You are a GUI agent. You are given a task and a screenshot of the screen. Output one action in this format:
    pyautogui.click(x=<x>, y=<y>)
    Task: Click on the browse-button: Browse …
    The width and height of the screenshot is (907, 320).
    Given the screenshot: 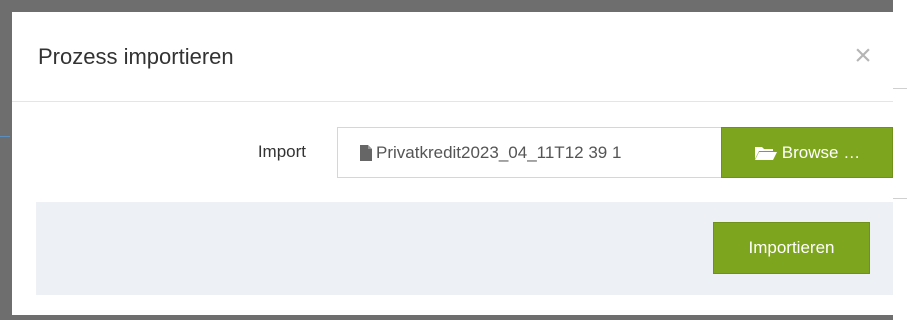 What is the action you would take?
    pyautogui.click(x=807, y=152)
    